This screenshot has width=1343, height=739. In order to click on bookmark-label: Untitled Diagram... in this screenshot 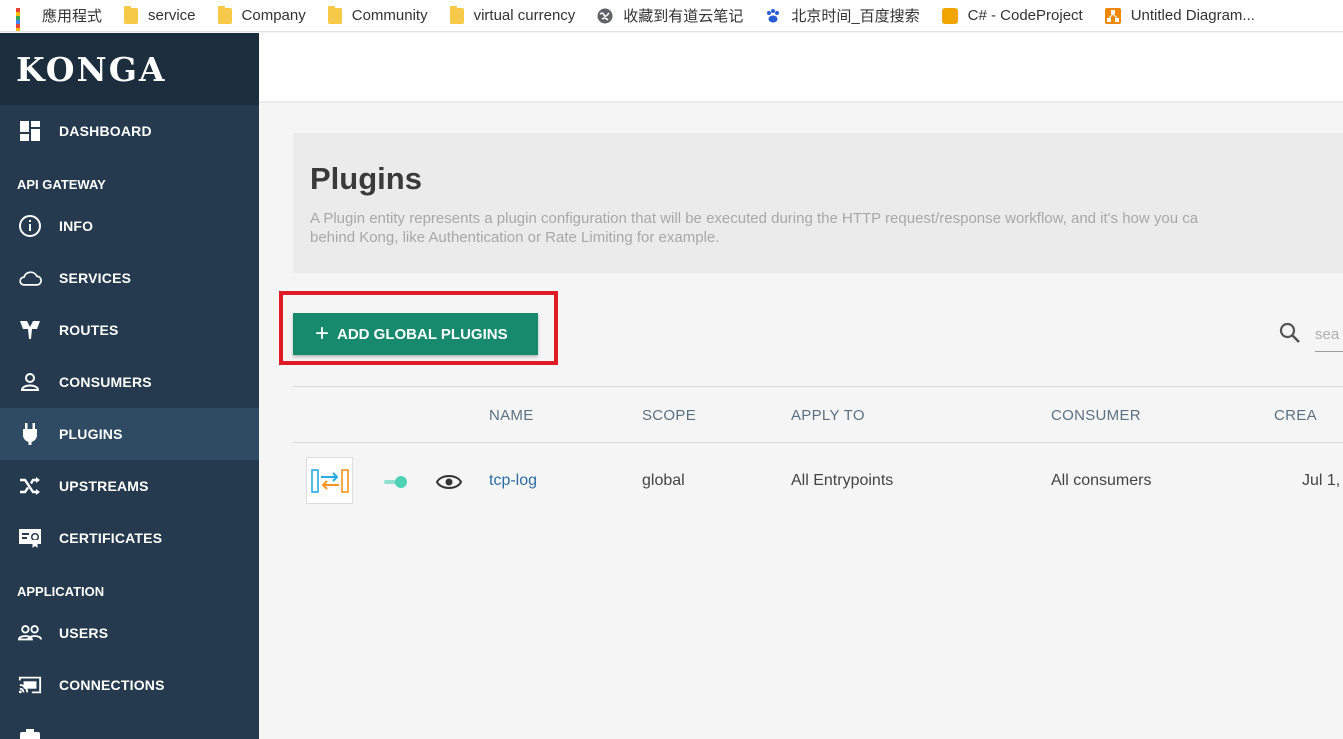, I will do `click(1192, 15)`.